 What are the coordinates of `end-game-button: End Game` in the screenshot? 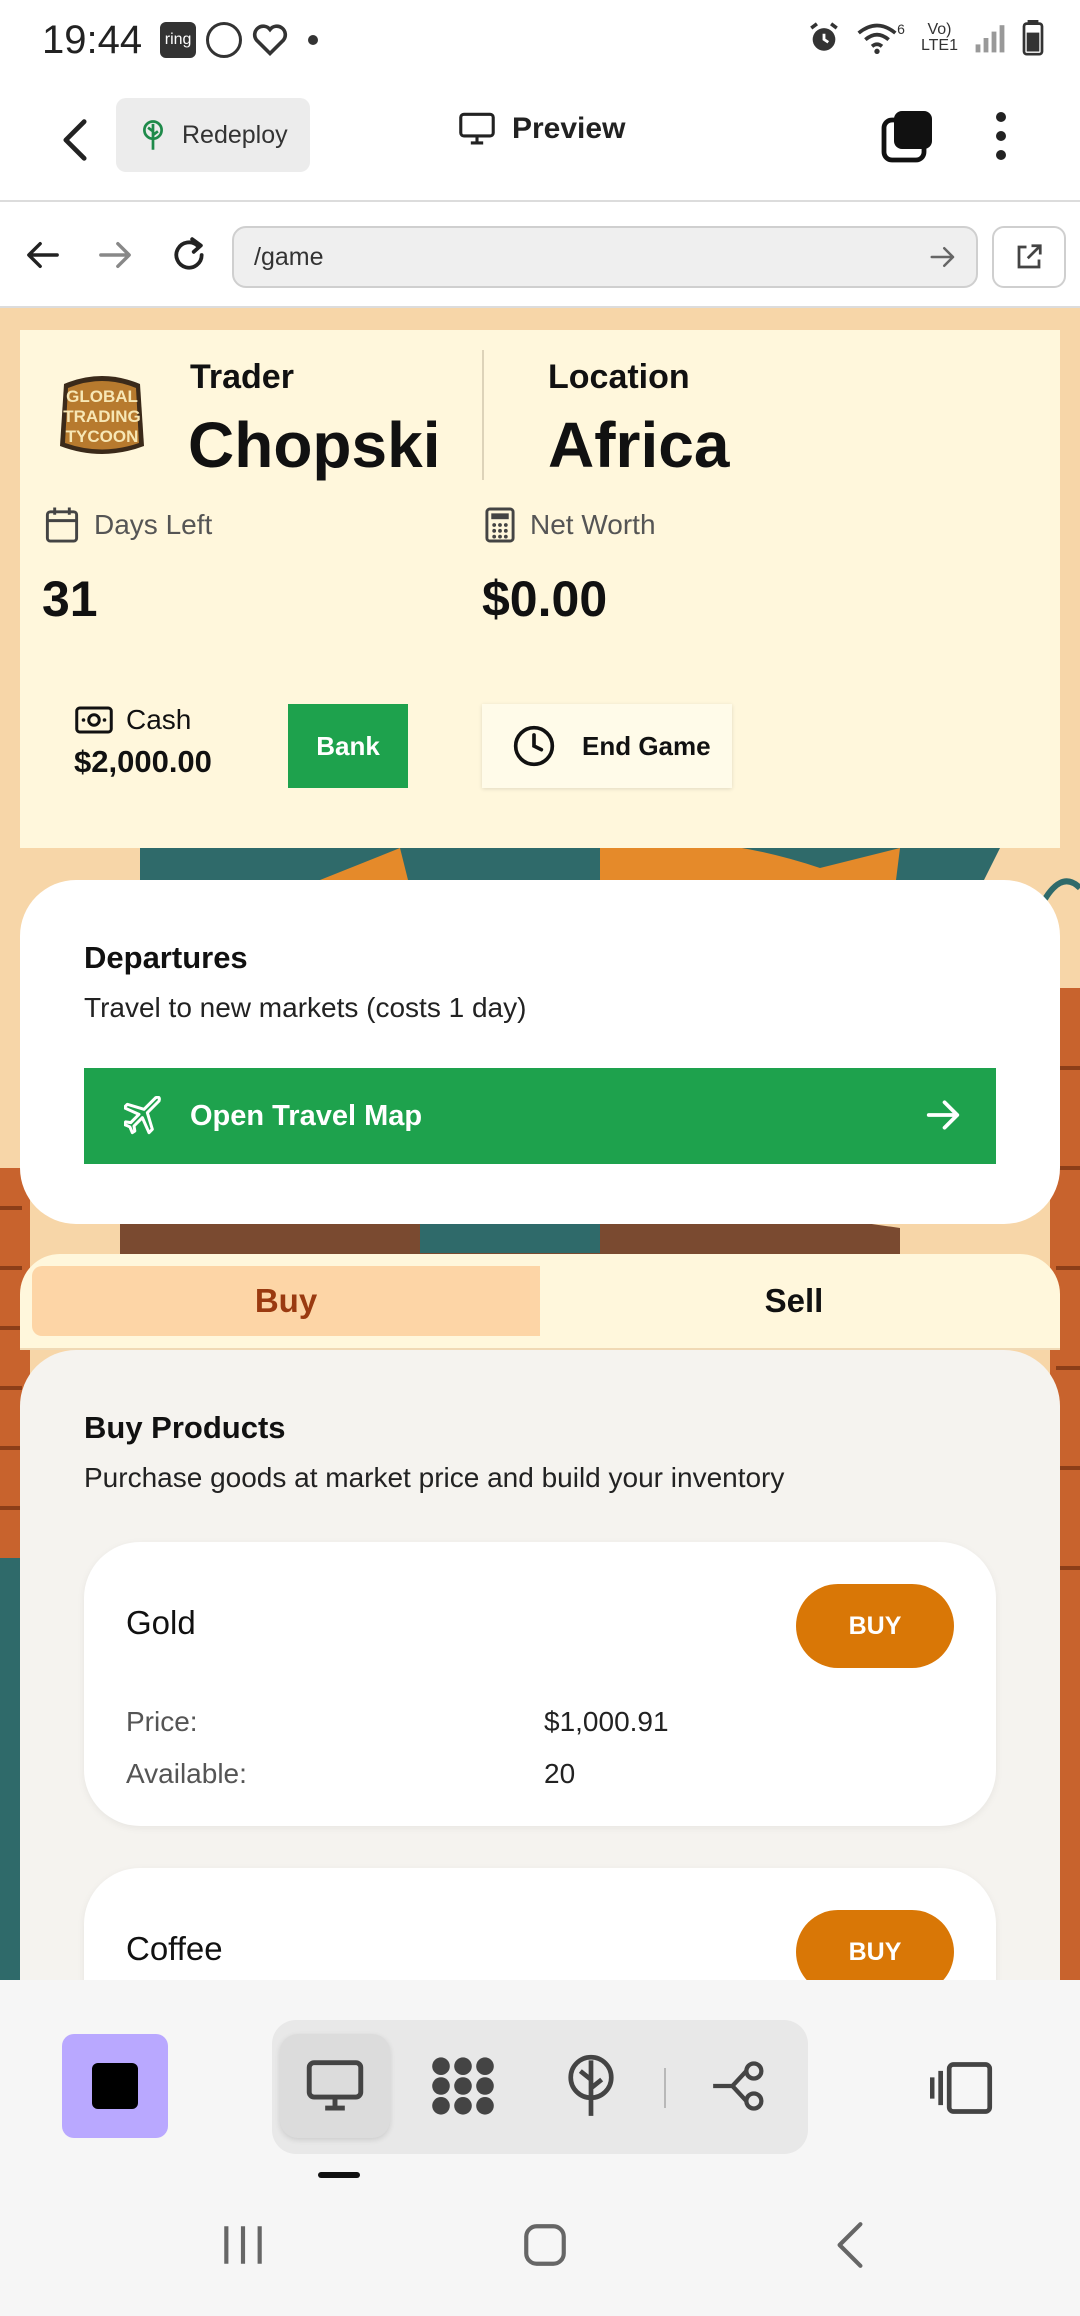 It's located at (607, 746).